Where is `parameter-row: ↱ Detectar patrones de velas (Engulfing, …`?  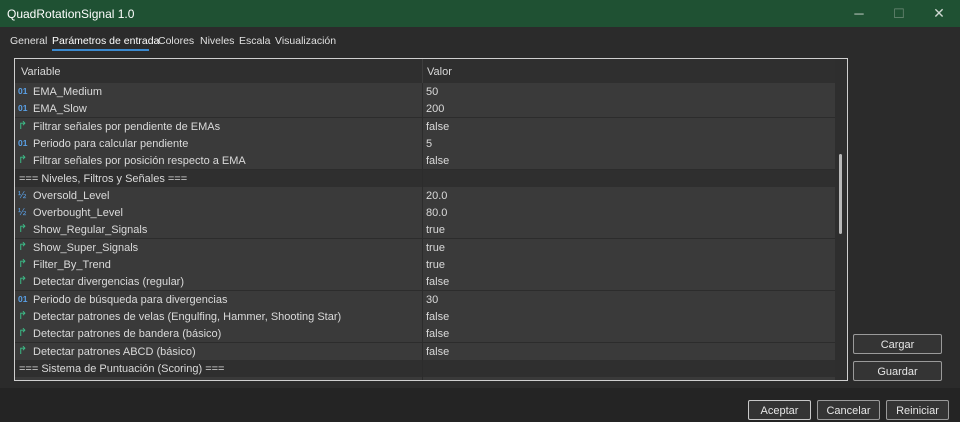
parameter-row: ↱ Detectar patrones de velas (Engulfing, … is located at coordinates (425, 316).